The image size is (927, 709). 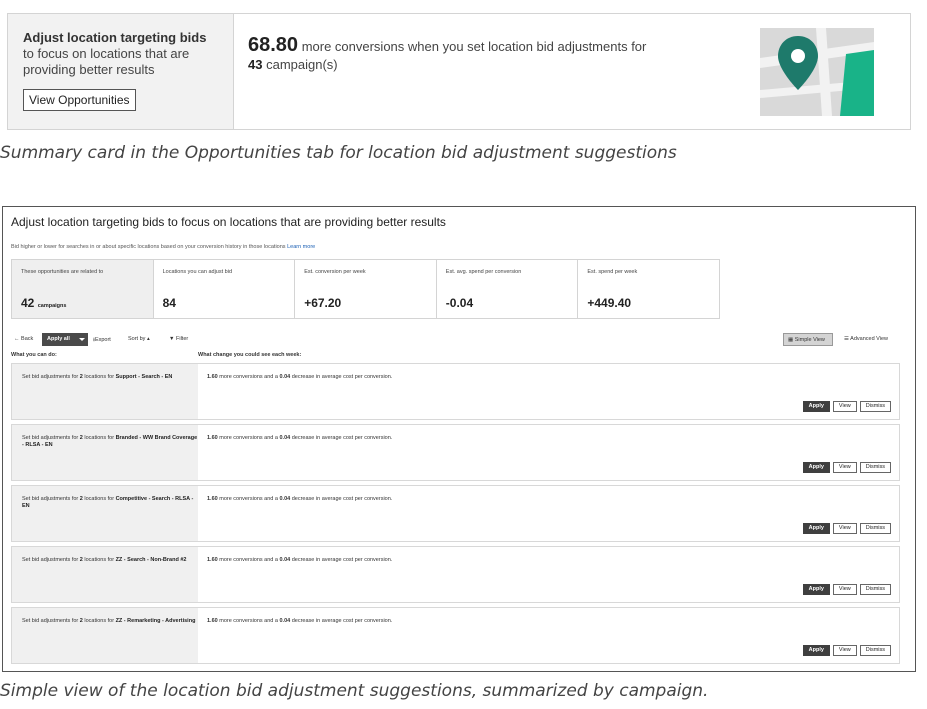 I want to click on stat-suffix: campaigns, so click(x=52, y=306).